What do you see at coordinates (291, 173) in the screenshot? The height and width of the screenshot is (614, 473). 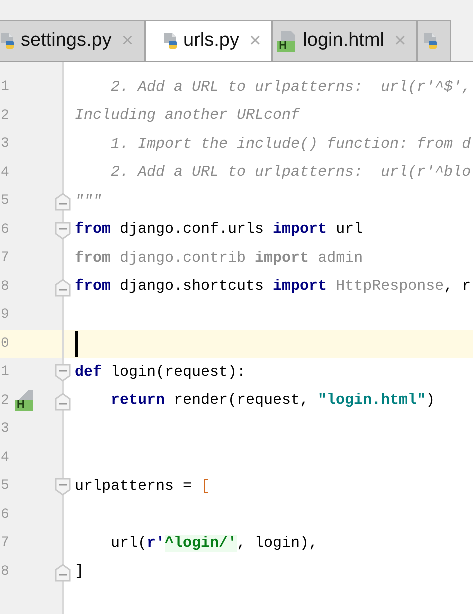 I see `code-line: 2. Add a URL to urlpatterns: url(r'^blo` at bounding box center [291, 173].